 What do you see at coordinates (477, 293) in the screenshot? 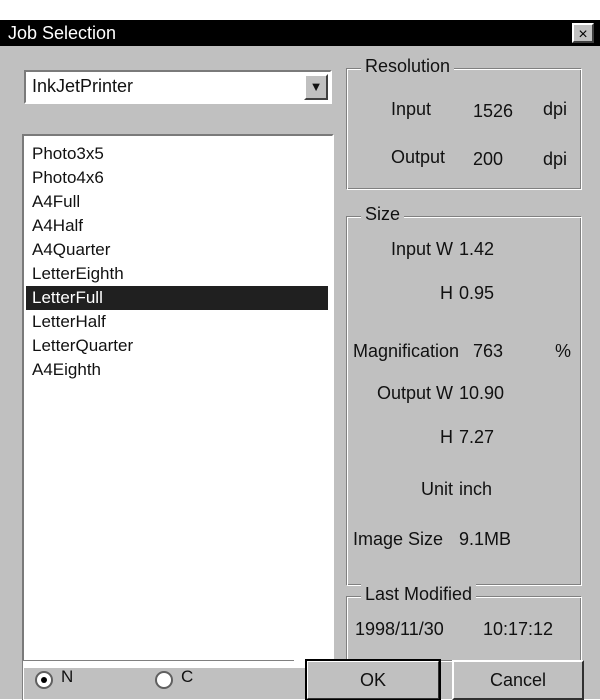
I see `input-h-value: 0.95` at bounding box center [477, 293].